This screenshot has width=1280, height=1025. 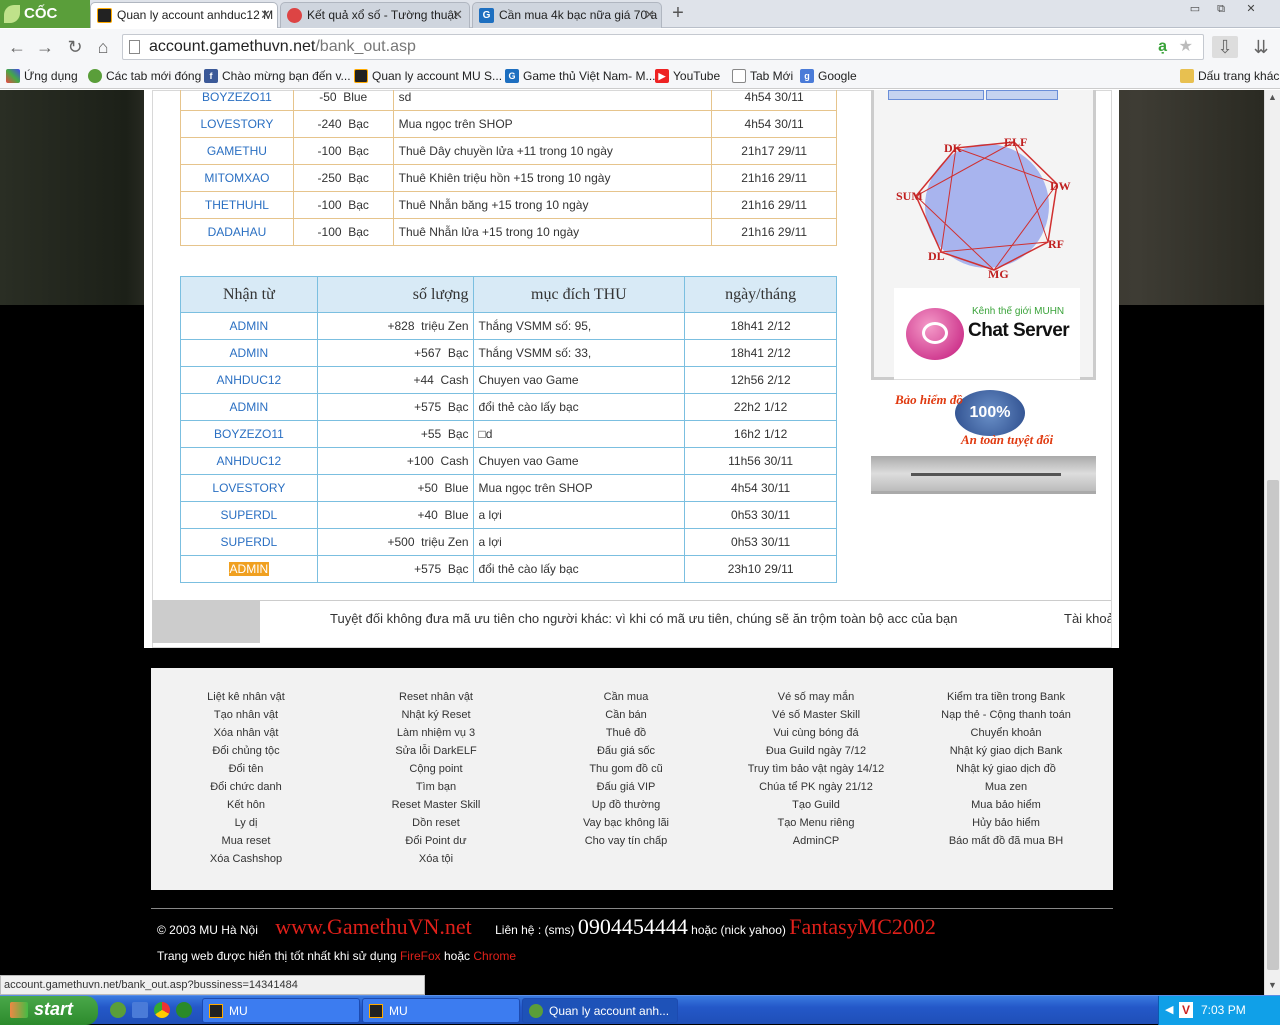 What do you see at coordinates (436, 769) in the screenshot?
I see `footer-link: Cộng point` at bounding box center [436, 769].